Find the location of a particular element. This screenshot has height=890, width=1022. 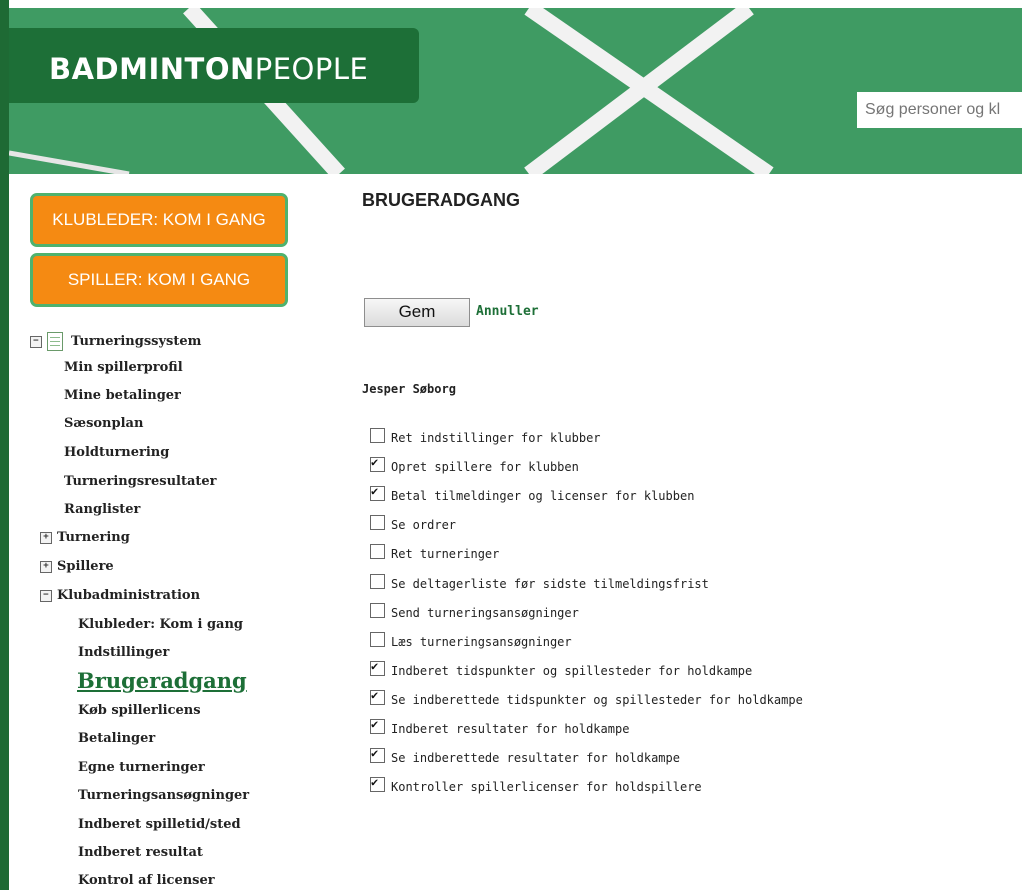

sidebar-root: − Turneringssystem is located at coordinates (115, 341).